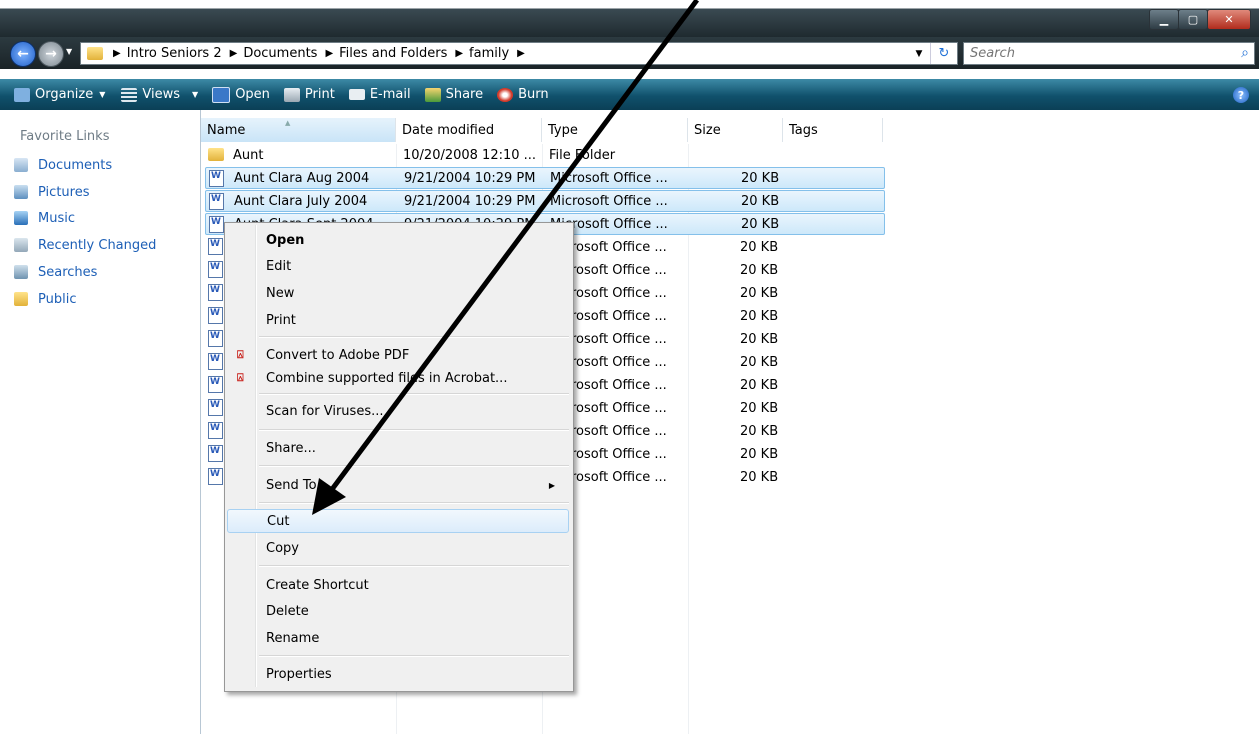 This screenshot has height=734, width=1259. Describe the element at coordinates (287, 611) in the screenshot. I see `menu-item-label: Delete` at that location.